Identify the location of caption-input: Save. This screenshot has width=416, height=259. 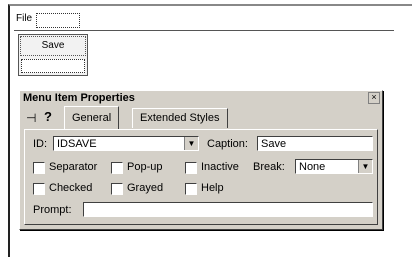
(315, 143).